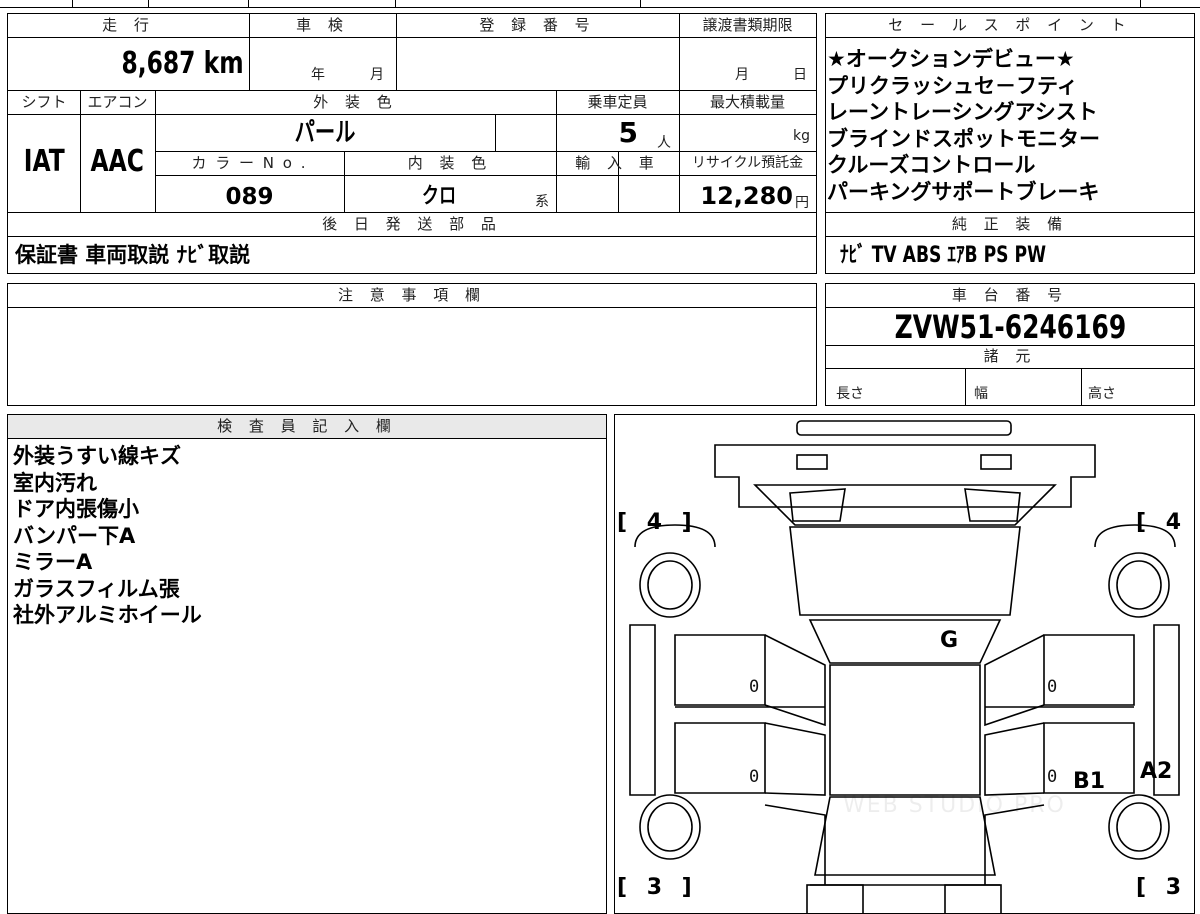  Describe the element at coordinates (657, 522) in the screenshot. I see `tire-front-left: [ 4 ]` at that location.